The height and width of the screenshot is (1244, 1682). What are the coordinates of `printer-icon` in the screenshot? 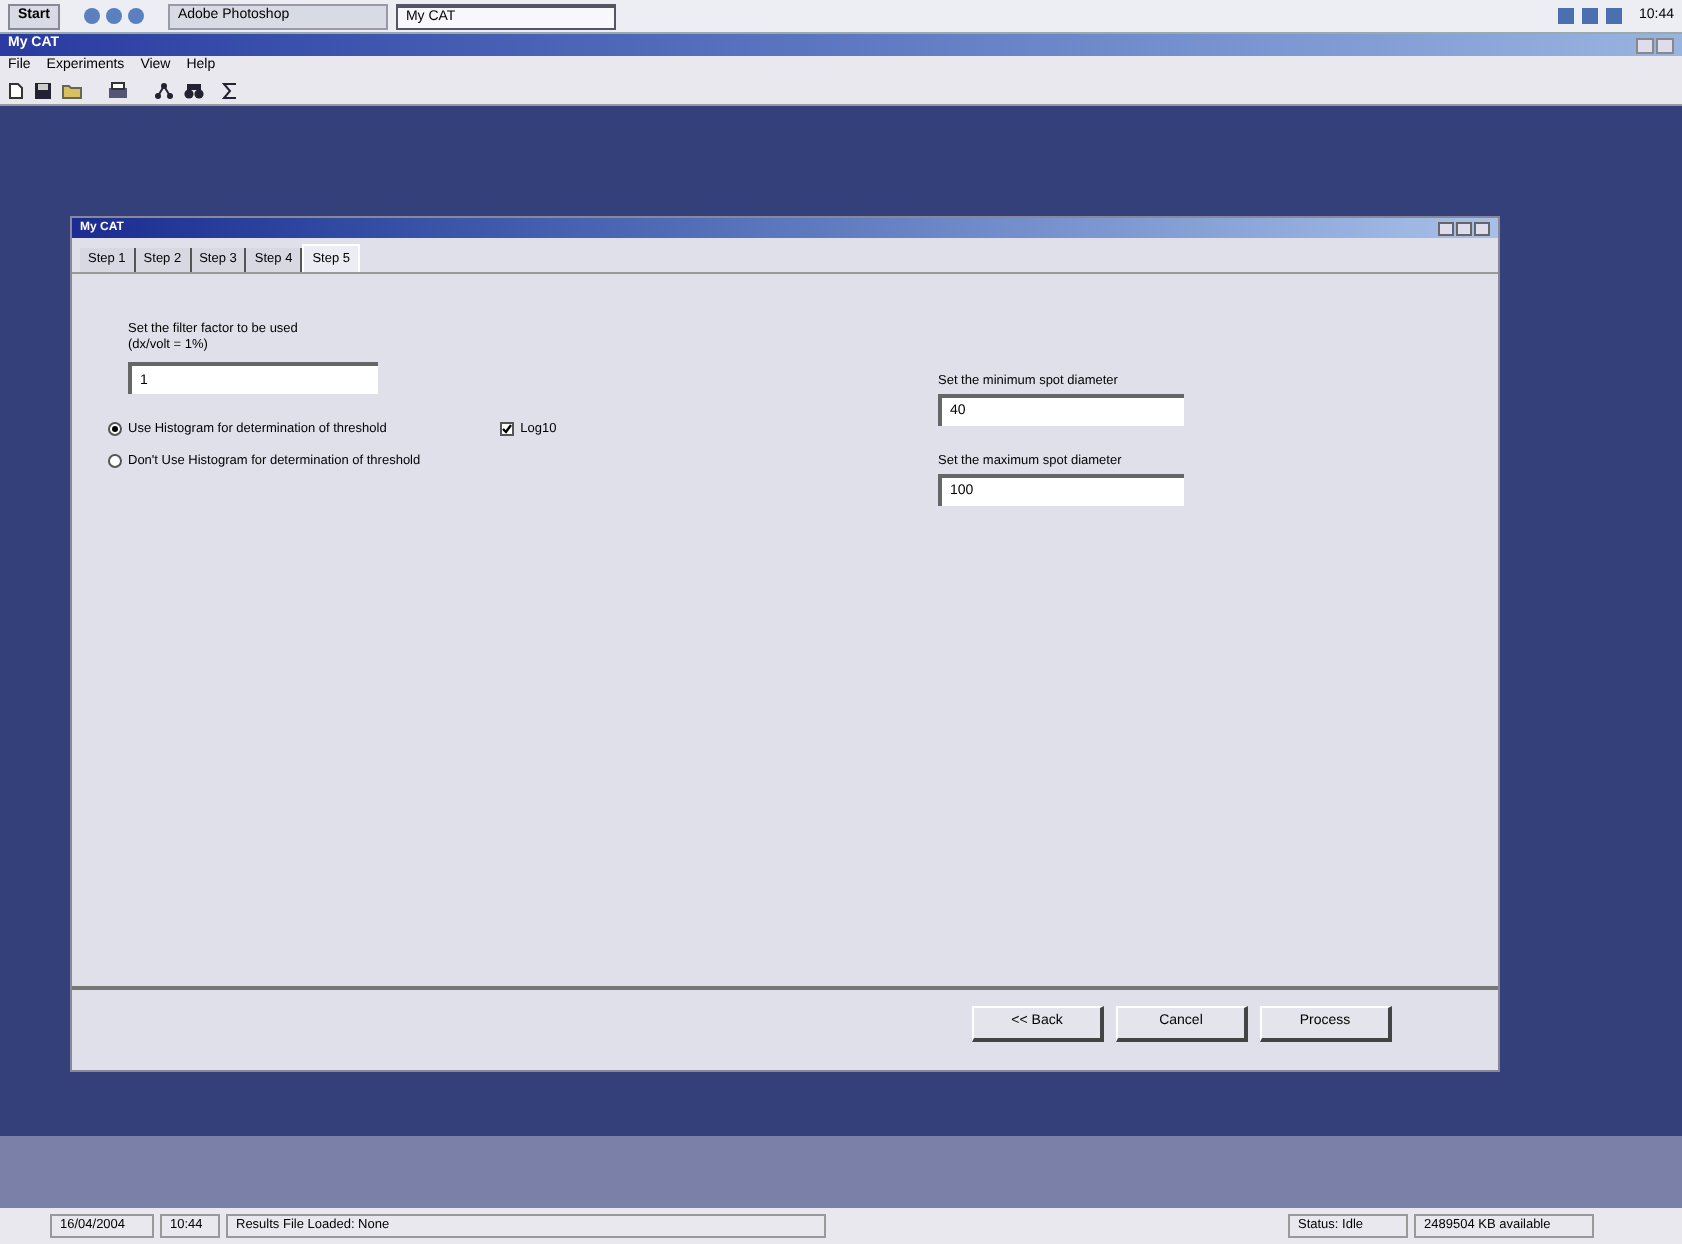 It's located at (118, 91).